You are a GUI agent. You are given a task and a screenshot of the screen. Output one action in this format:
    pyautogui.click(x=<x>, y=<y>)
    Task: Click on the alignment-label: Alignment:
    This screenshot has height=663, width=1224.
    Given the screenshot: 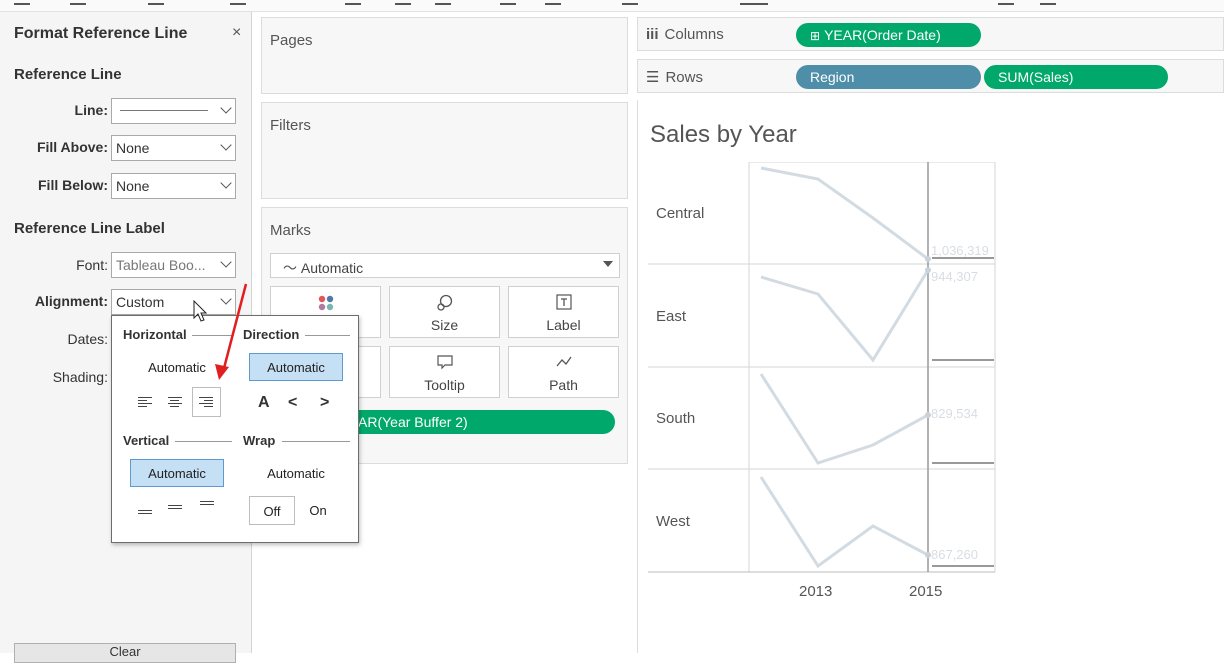 What is the action you would take?
    pyautogui.click(x=71, y=301)
    